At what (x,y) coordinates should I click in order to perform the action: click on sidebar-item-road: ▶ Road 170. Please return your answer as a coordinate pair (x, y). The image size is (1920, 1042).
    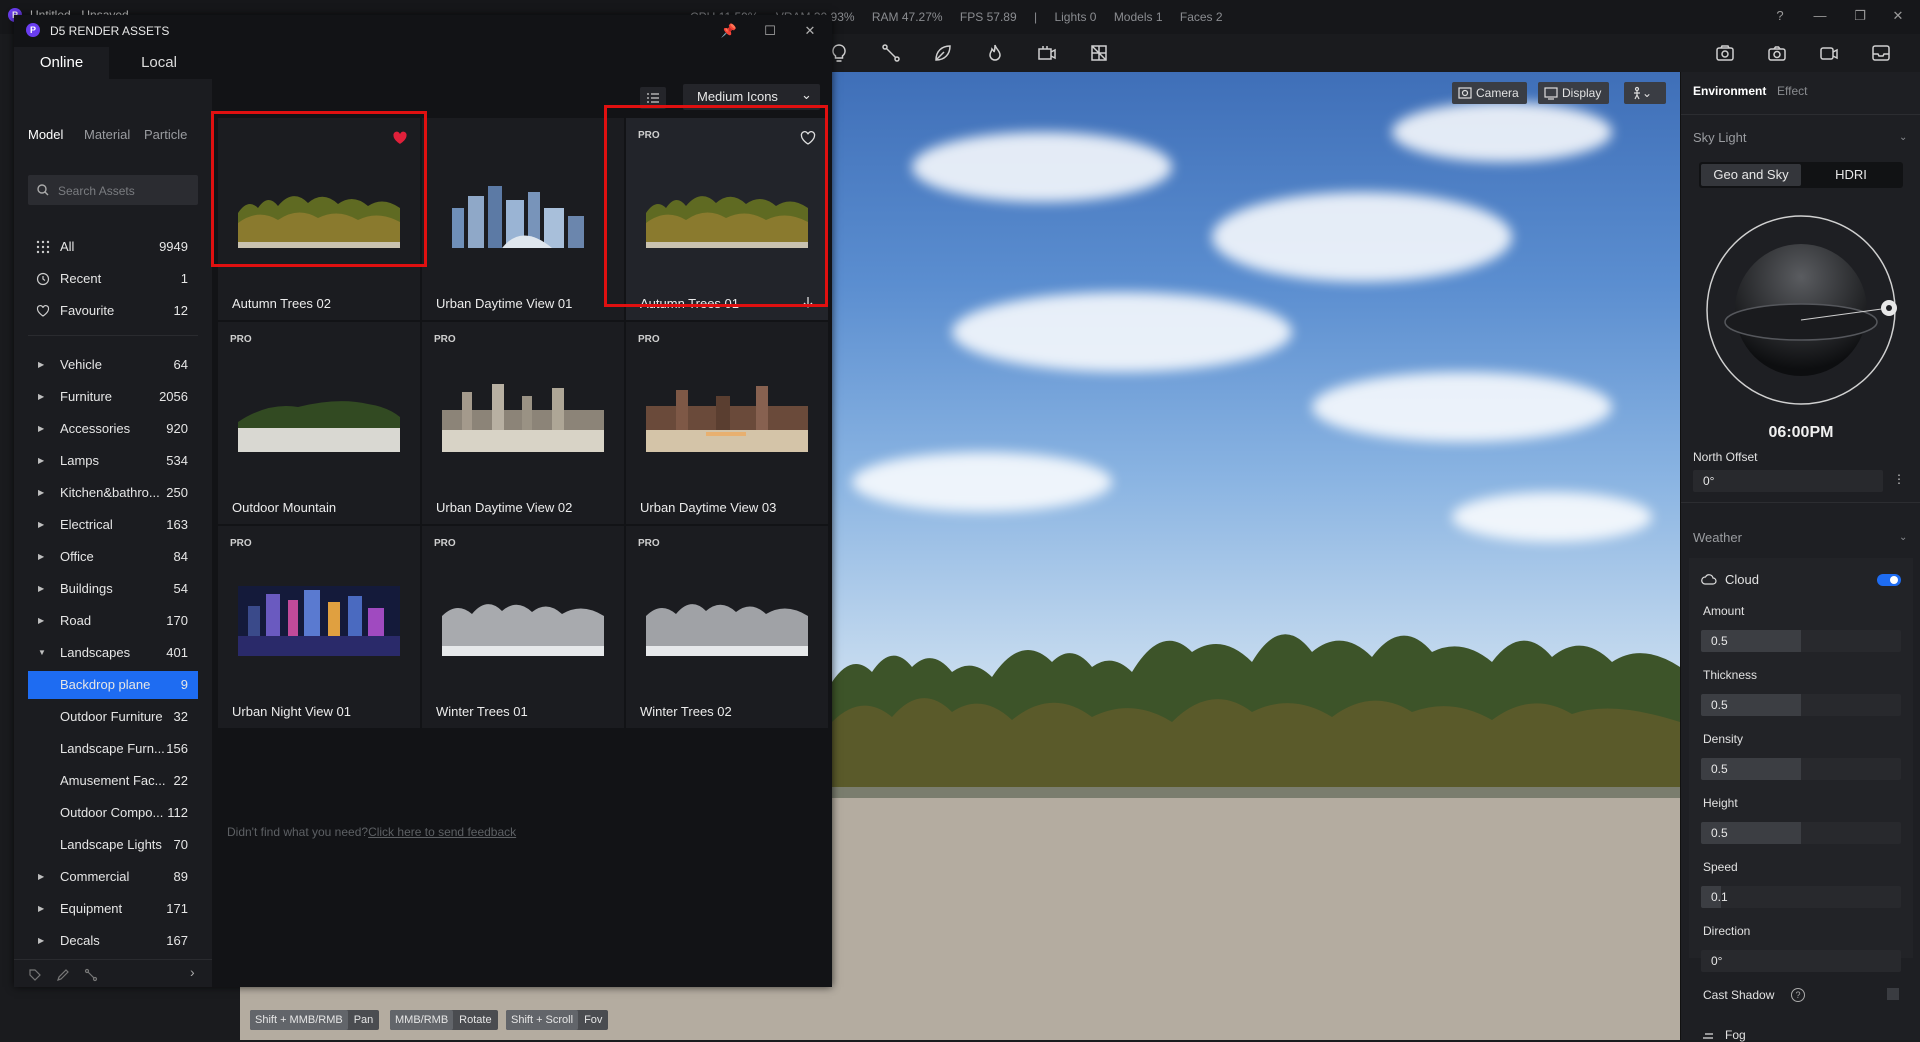
    Looking at the image, I should click on (113, 621).